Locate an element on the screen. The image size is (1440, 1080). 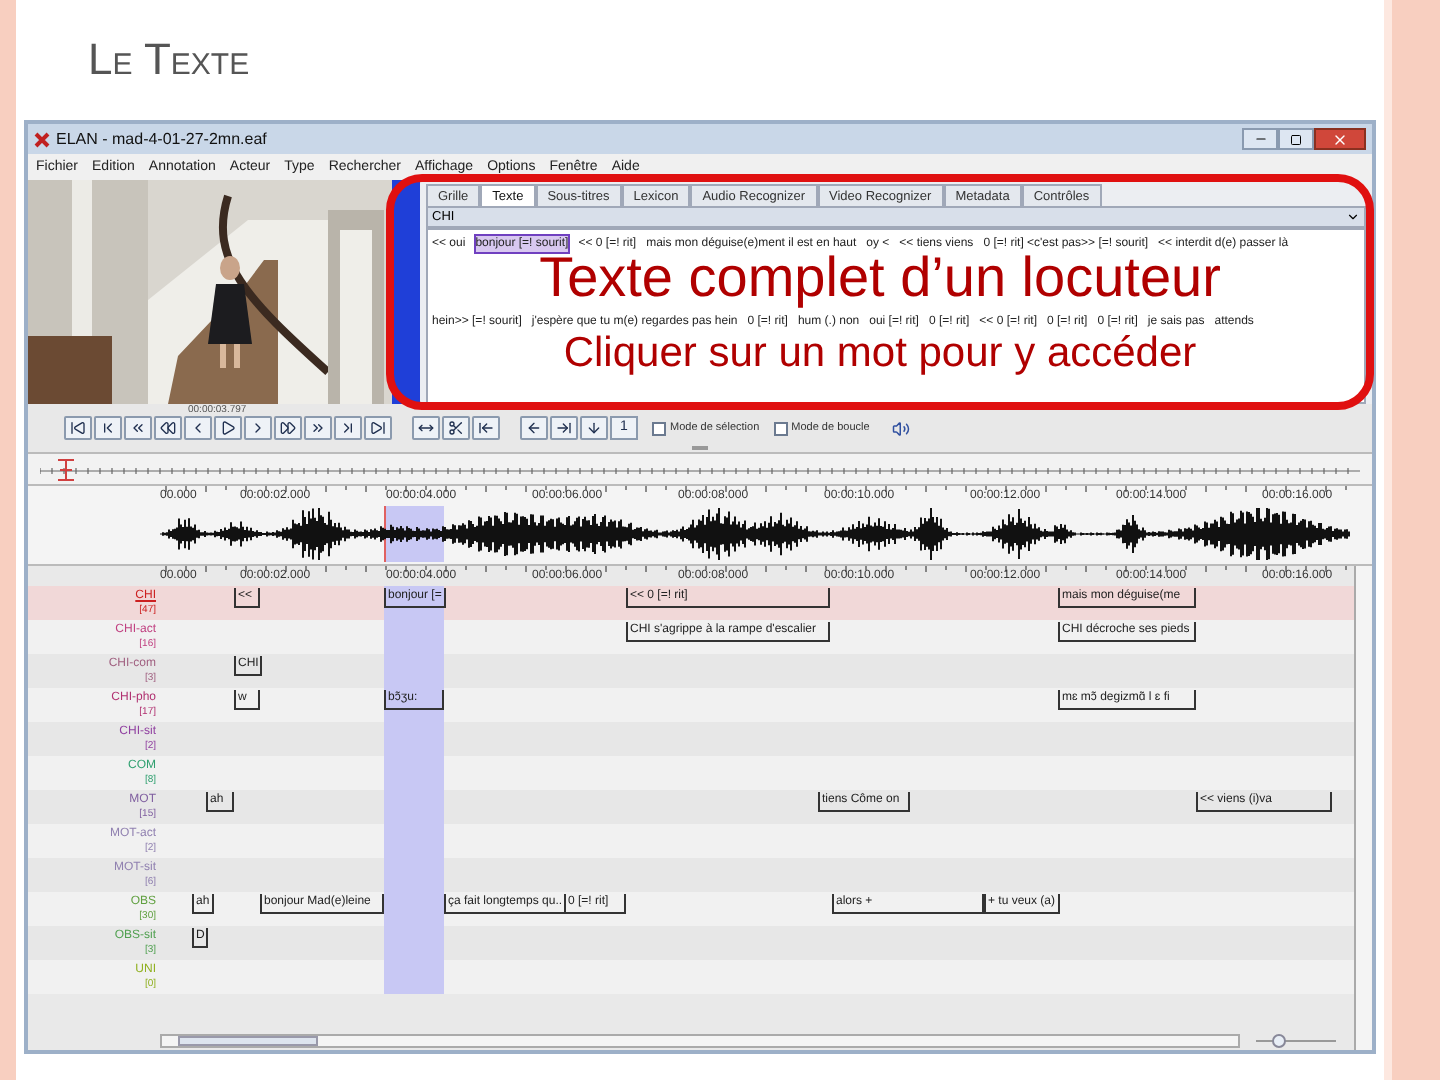
vertical-scrollbar is located at coordinates (1363, 808).